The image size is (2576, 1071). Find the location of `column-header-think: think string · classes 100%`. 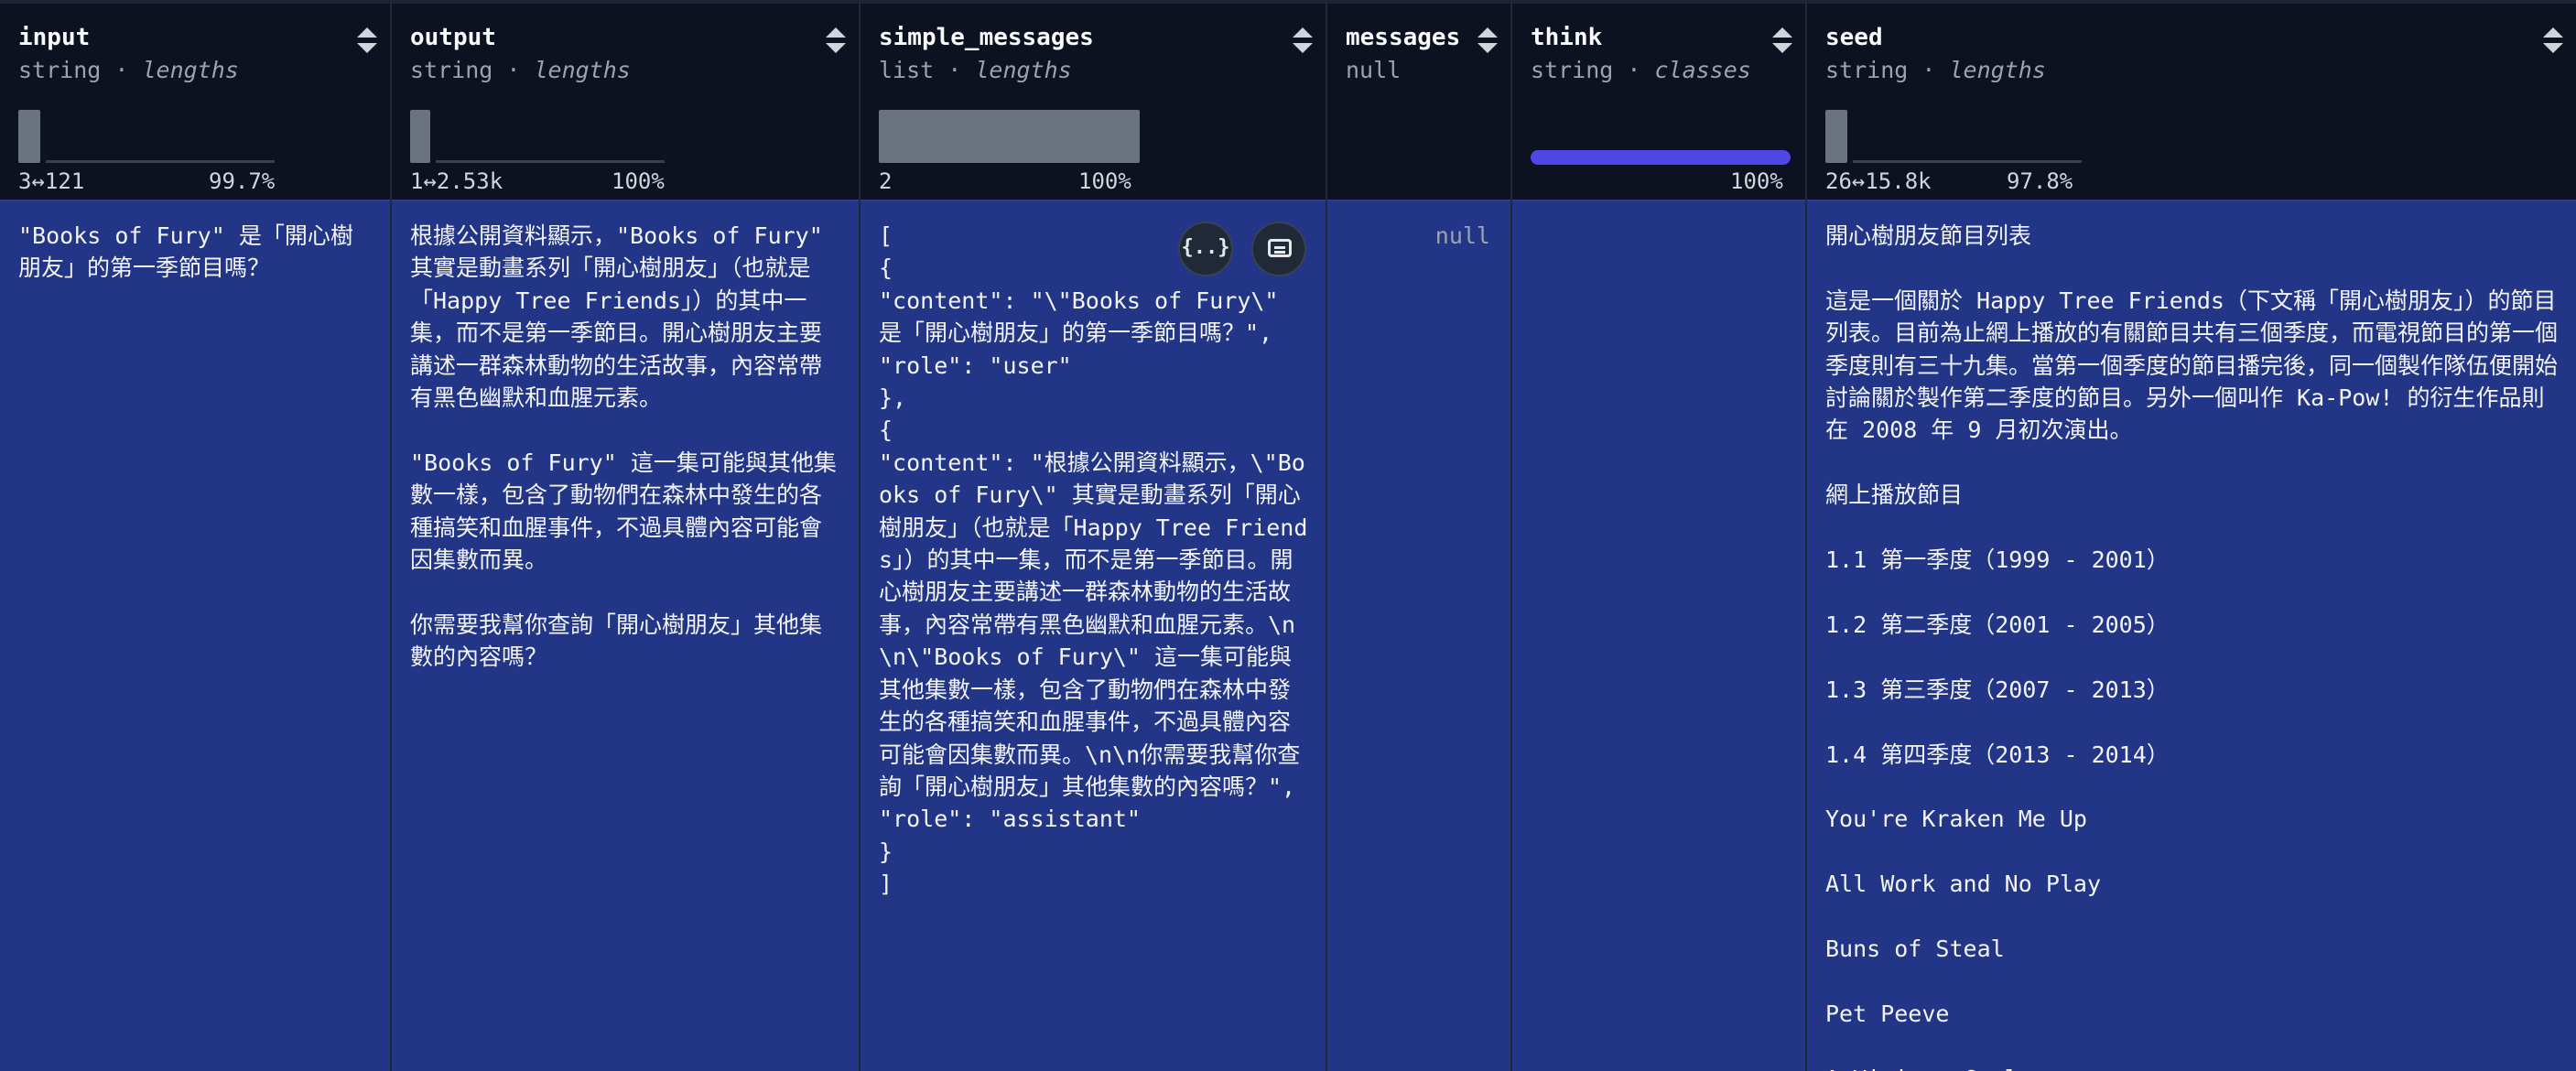

column-header-think: think string · classes 100% is located at coordinates (1659, 100).